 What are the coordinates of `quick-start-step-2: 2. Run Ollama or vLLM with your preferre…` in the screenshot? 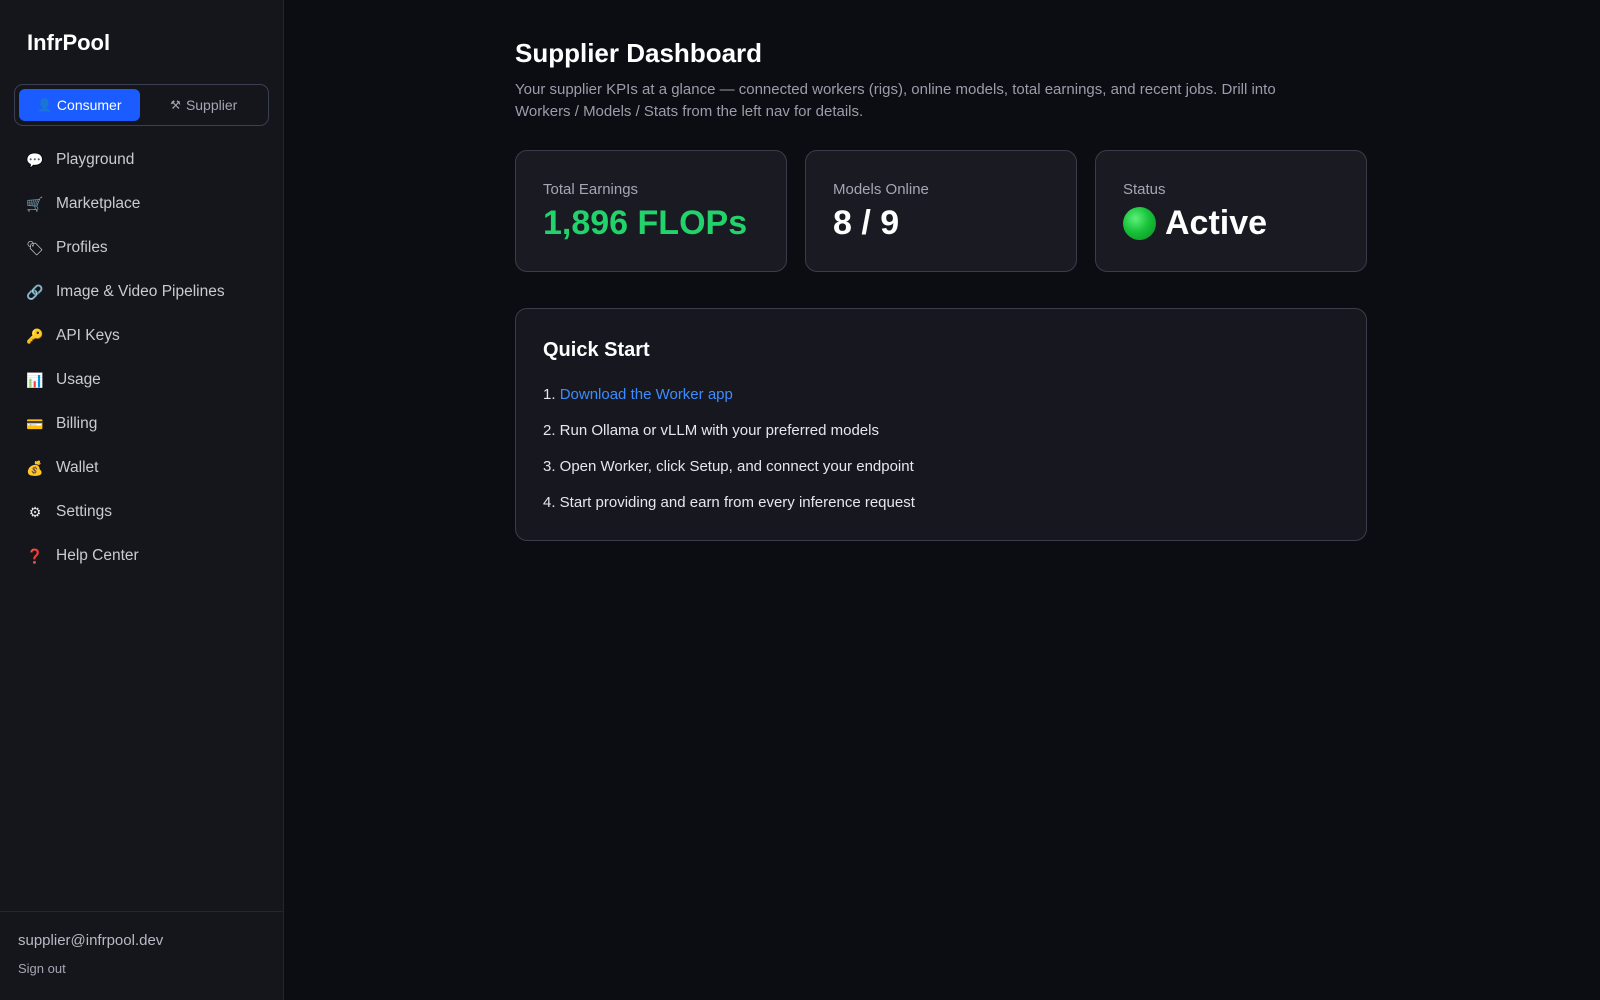 It's located at (711, 430).